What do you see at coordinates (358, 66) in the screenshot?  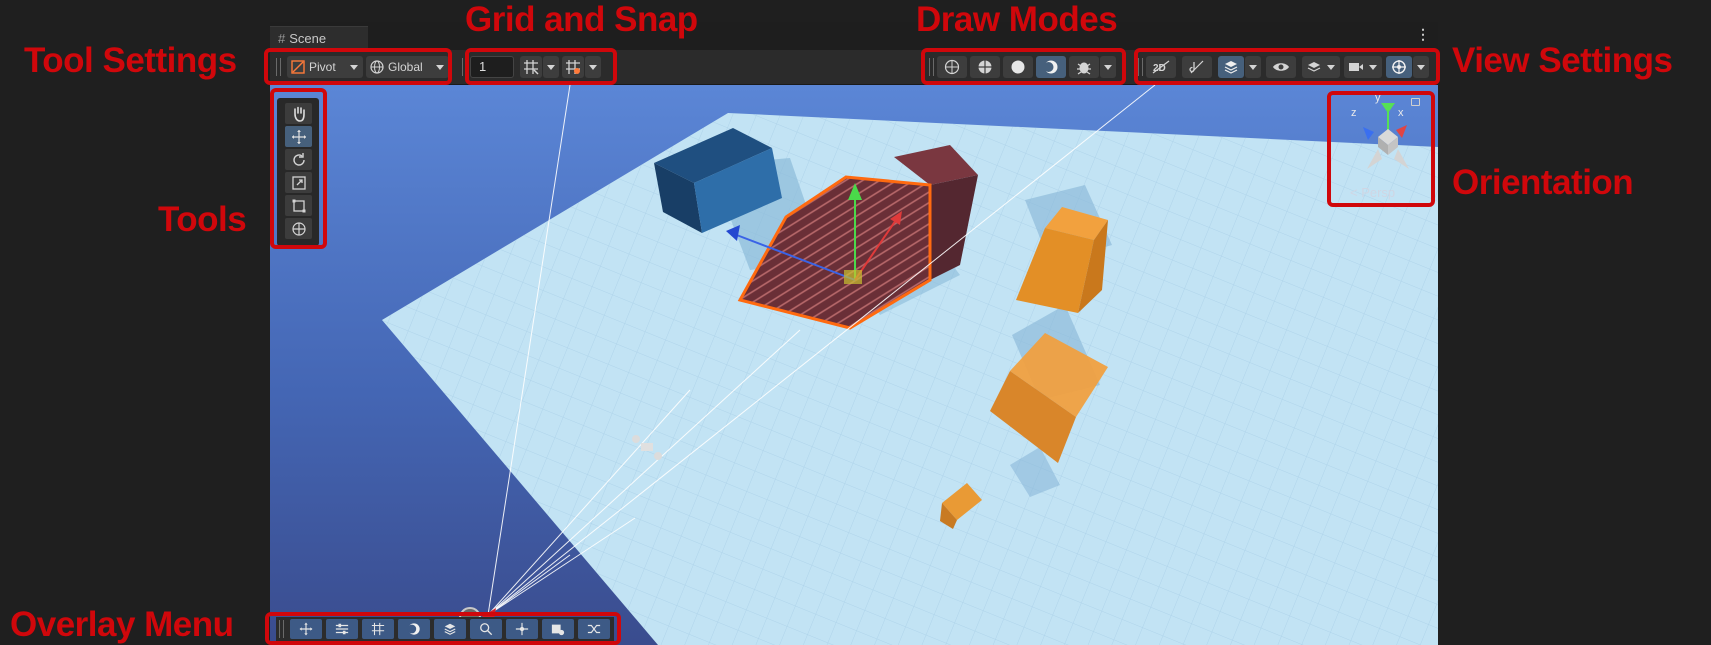 I see `tool-settings-box` at bounding box center [358, 66].